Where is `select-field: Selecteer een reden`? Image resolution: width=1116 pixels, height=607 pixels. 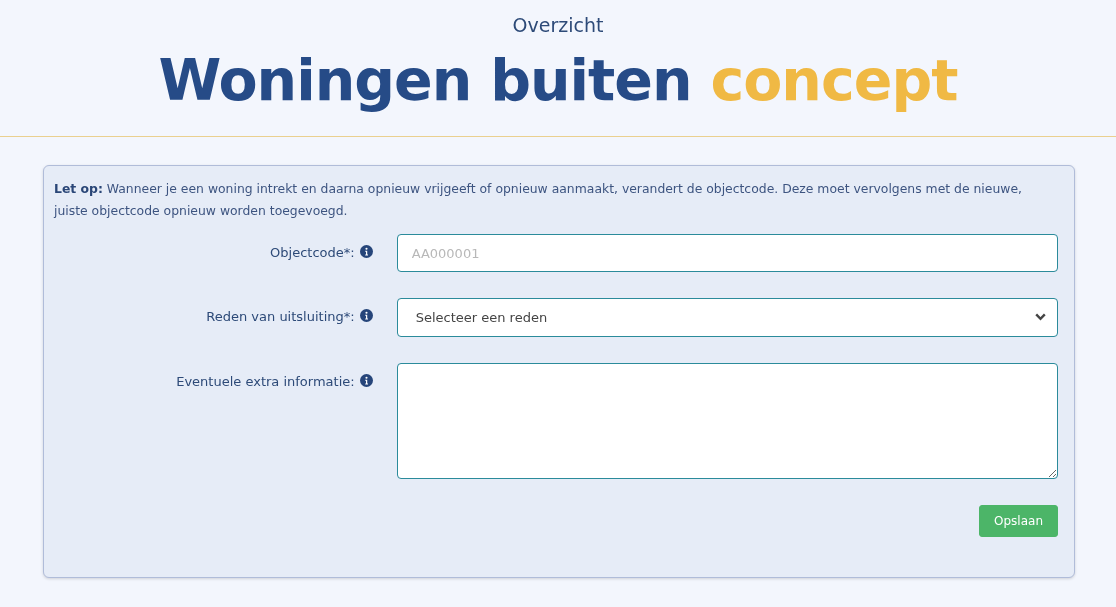
select-field: Selecteer een reden is located at coordinates (727, 317).